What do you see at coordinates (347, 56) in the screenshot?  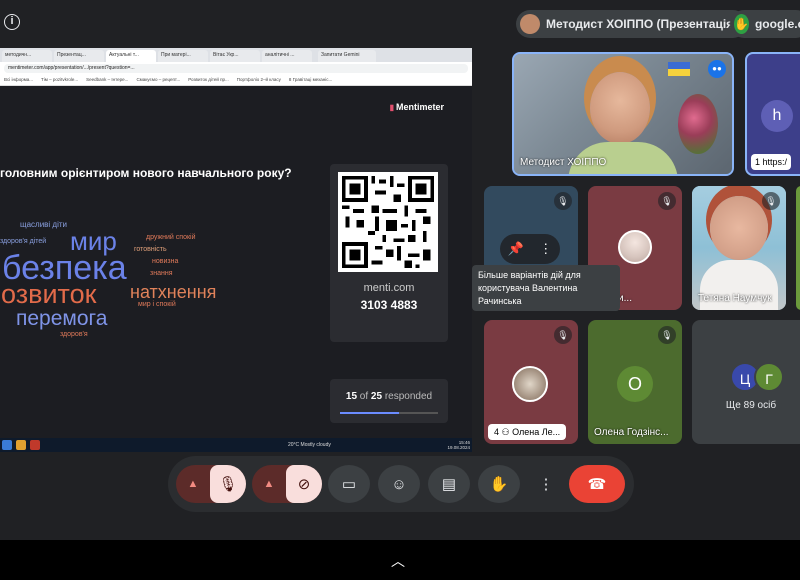 I see `gemini-button: Запитати Gemini` at bounding box center [347, 56].